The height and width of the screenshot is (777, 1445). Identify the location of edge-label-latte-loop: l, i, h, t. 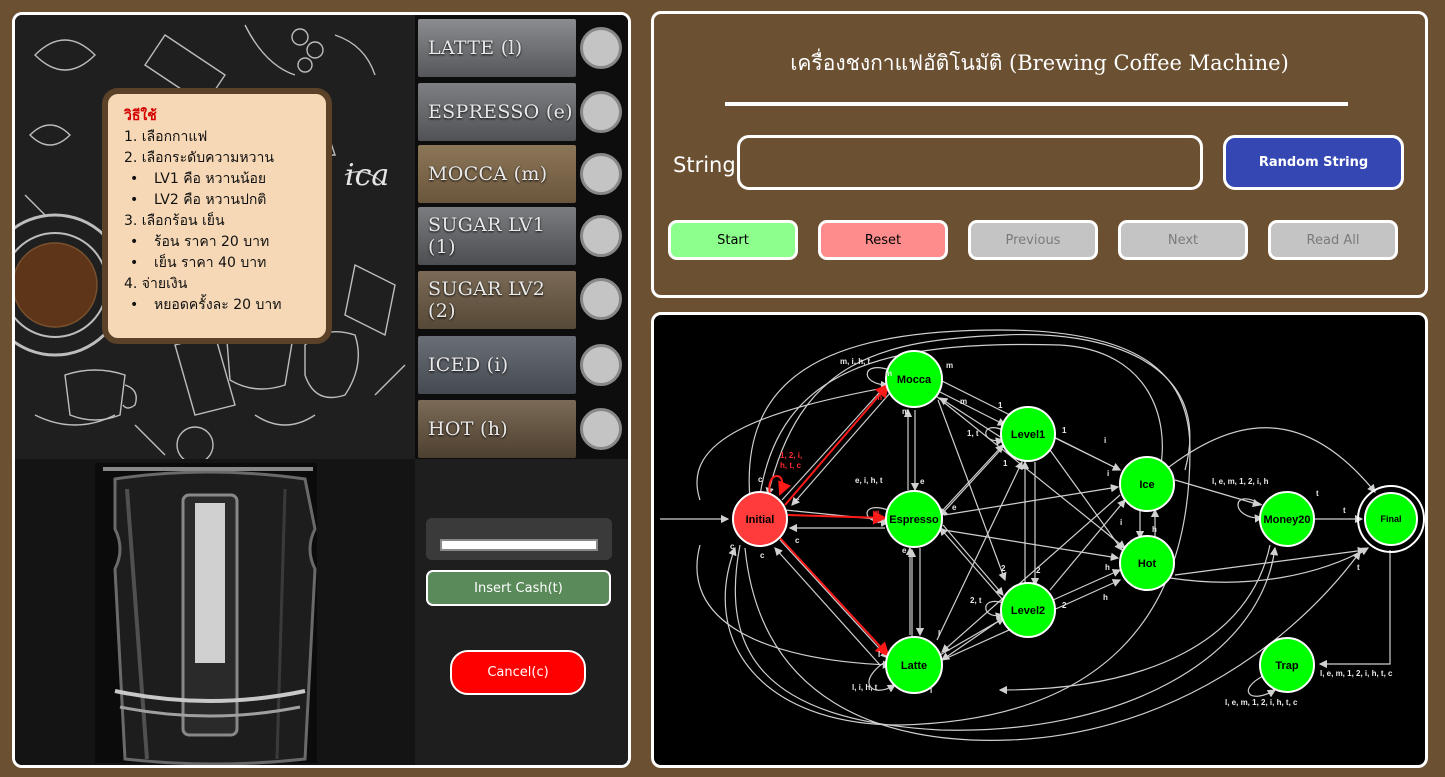
(865, 687).